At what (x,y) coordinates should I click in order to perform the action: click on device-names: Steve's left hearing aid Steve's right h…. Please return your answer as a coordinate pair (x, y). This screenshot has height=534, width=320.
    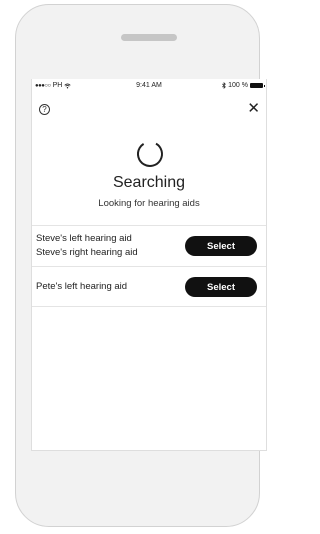
    Looking at the image, I should click on (87, 246).